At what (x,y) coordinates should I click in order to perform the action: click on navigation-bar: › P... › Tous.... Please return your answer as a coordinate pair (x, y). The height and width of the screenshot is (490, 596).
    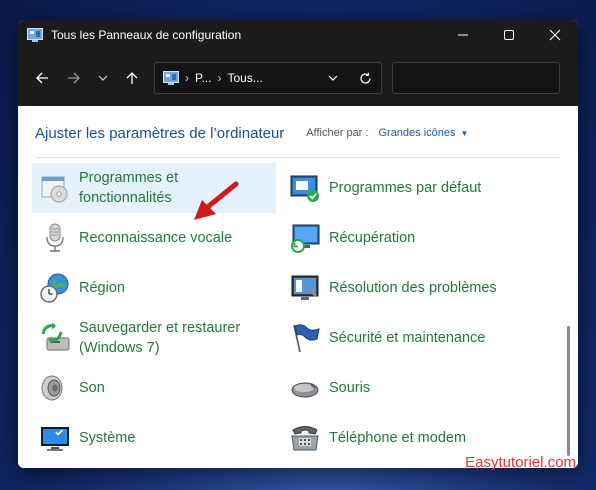
    Looking at the image, I should click on (298, 78).